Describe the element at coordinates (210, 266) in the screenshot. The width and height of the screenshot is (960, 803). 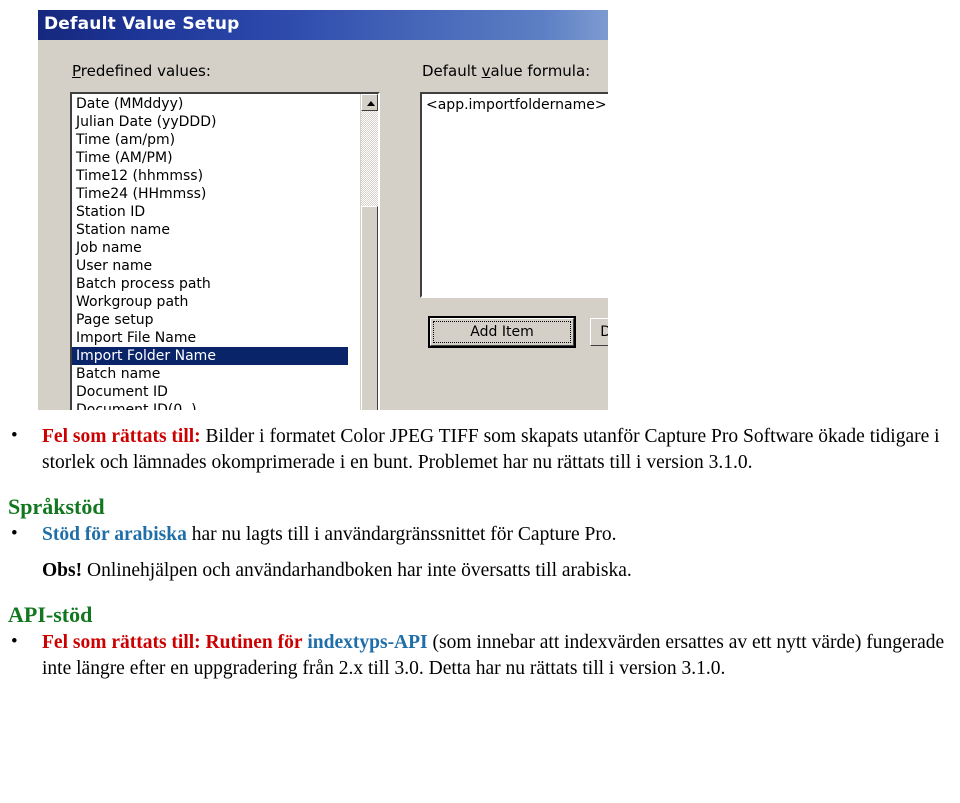
I see `list-item: User name` at that location.